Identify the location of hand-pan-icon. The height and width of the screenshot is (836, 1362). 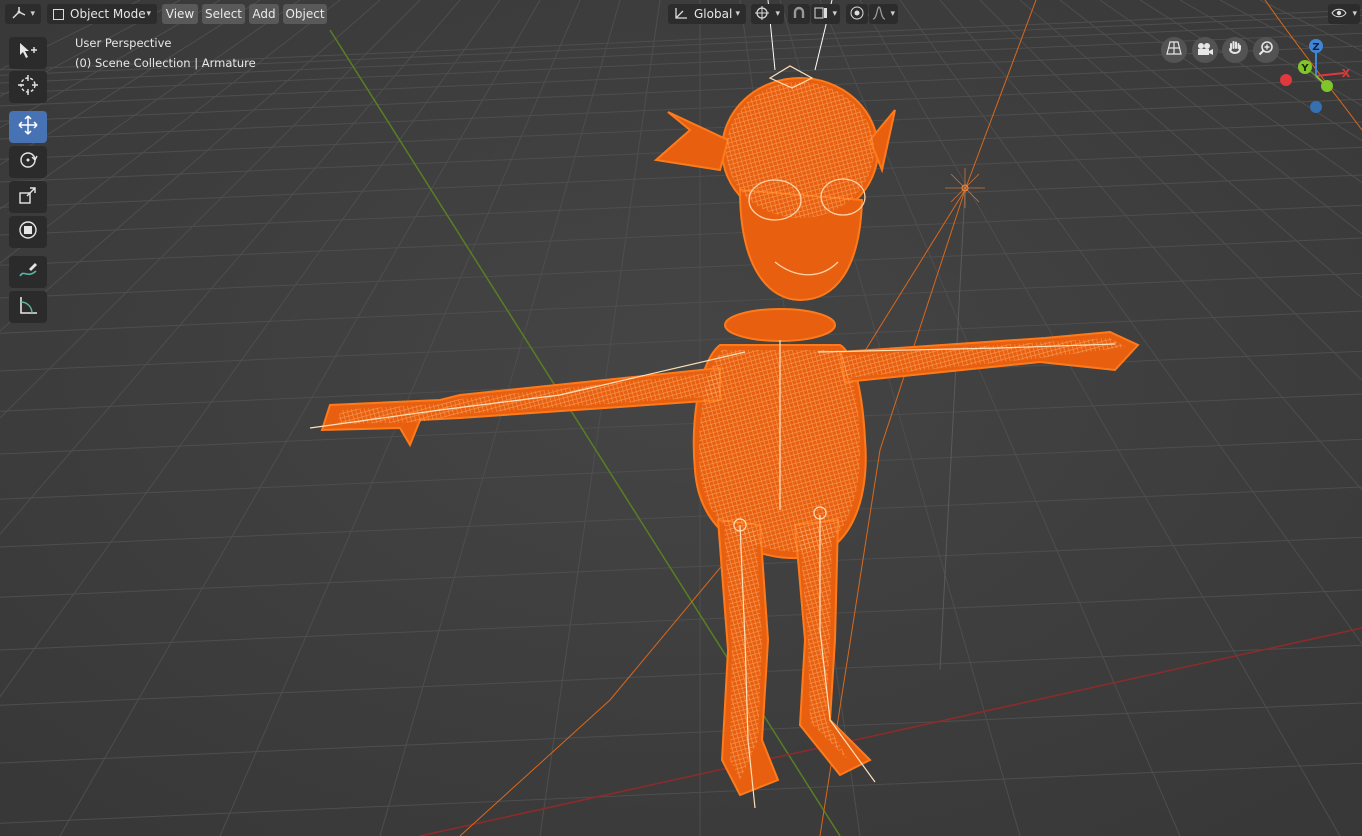
(1235, 50).